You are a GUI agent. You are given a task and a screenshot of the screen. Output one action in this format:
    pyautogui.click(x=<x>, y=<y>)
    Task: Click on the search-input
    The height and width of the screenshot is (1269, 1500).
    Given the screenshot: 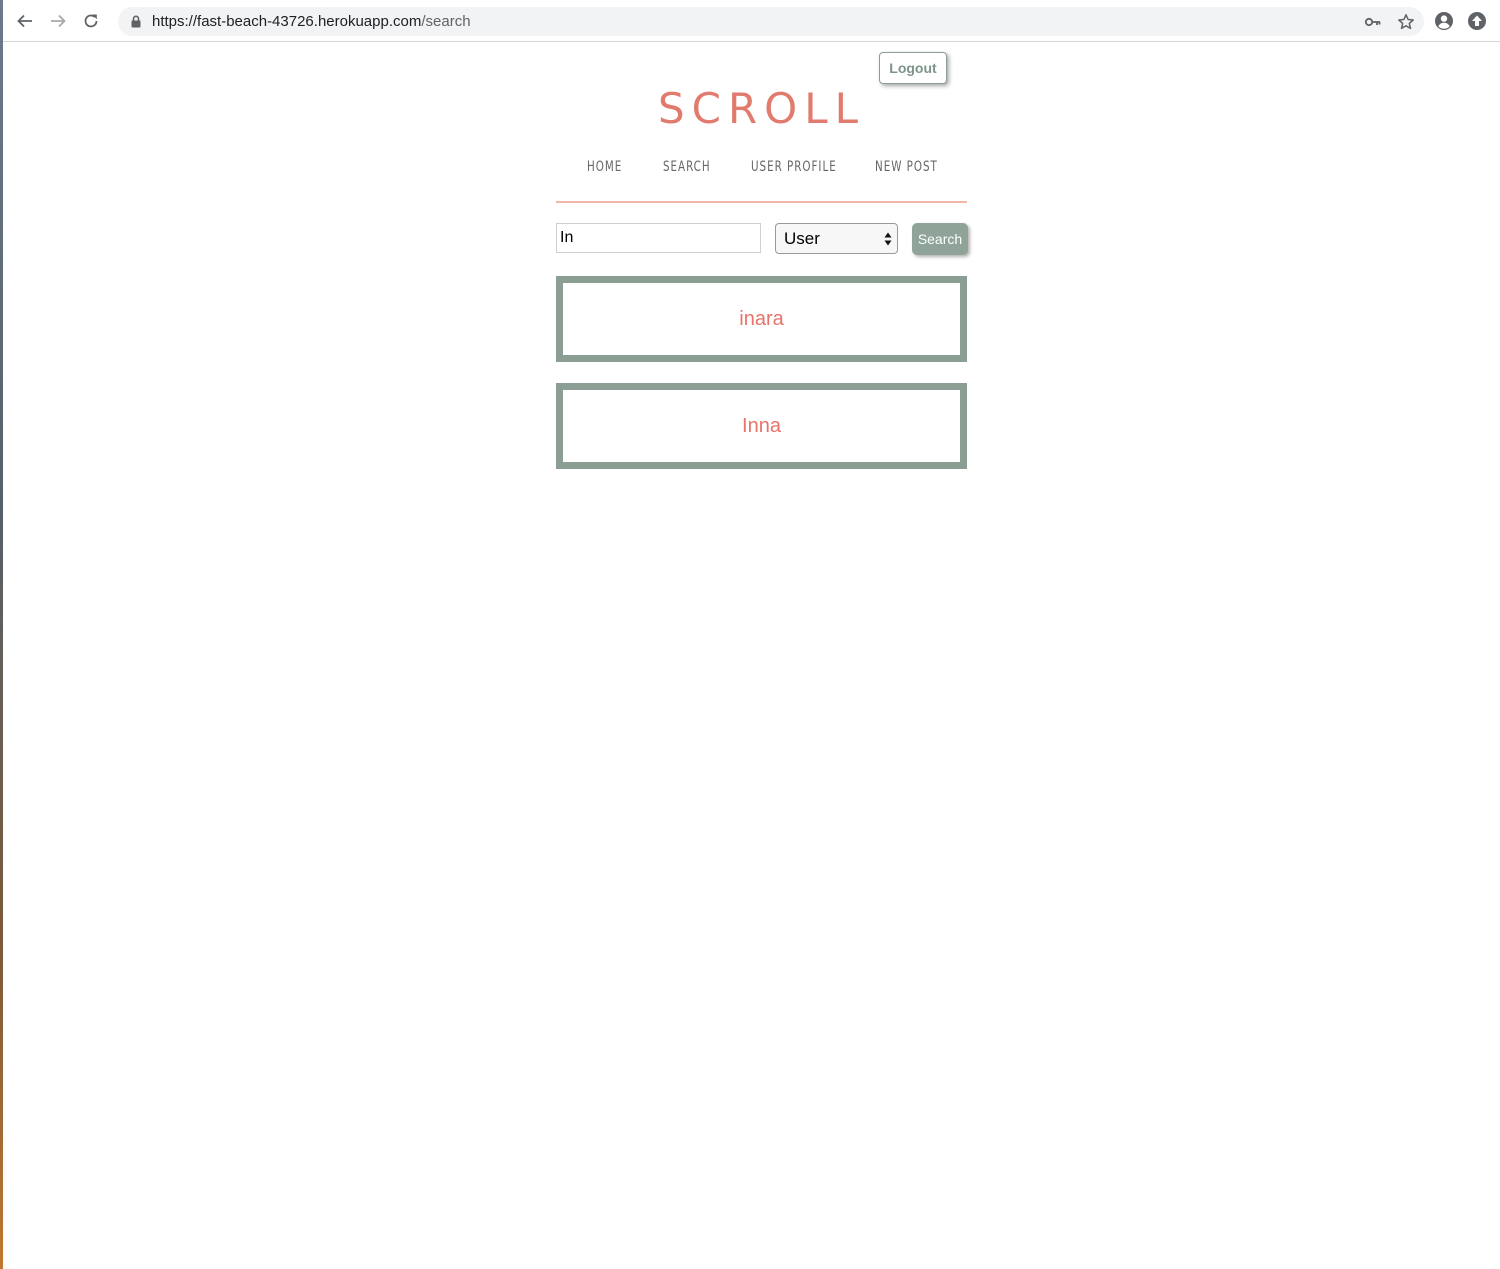 What is the action you would take?
    pyautogui.click(x=658, y=238)
    